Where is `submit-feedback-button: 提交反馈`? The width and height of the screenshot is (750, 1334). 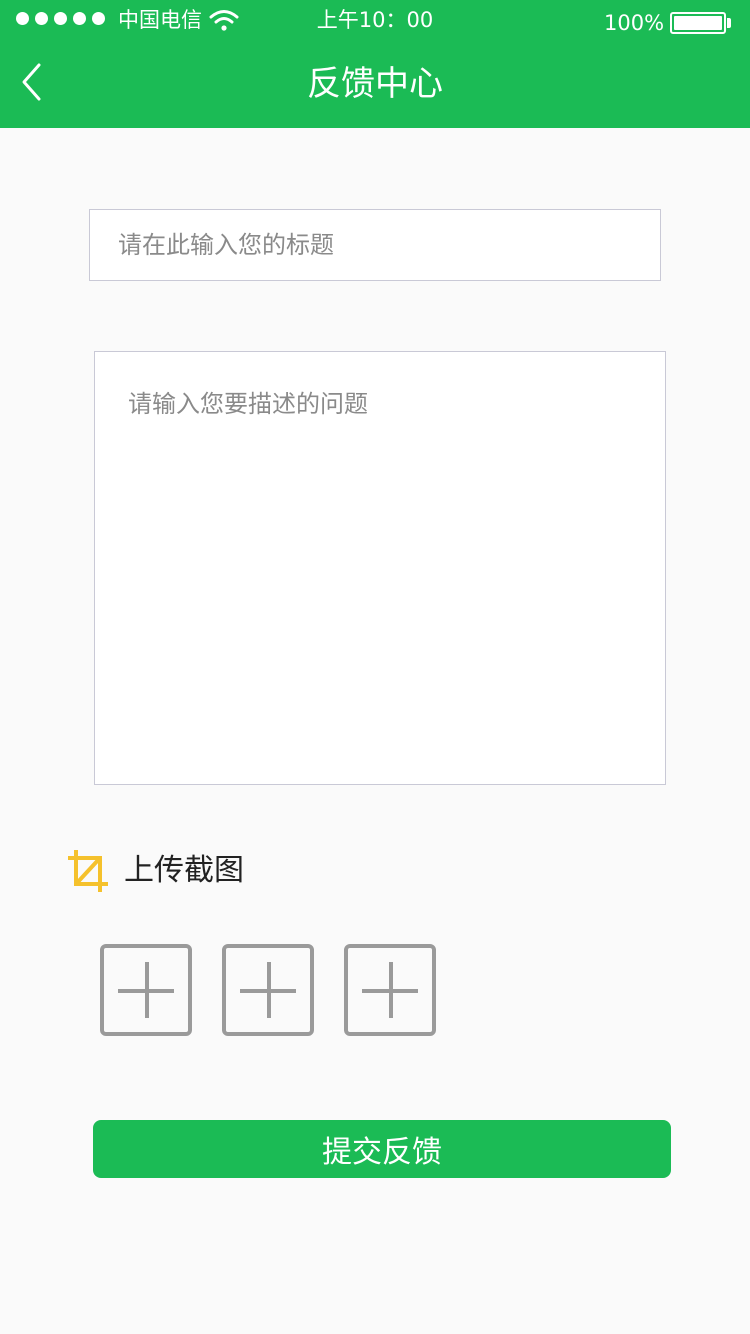 submit-feedback-button: 提交反馈 is located at coordinates (382, 1149).